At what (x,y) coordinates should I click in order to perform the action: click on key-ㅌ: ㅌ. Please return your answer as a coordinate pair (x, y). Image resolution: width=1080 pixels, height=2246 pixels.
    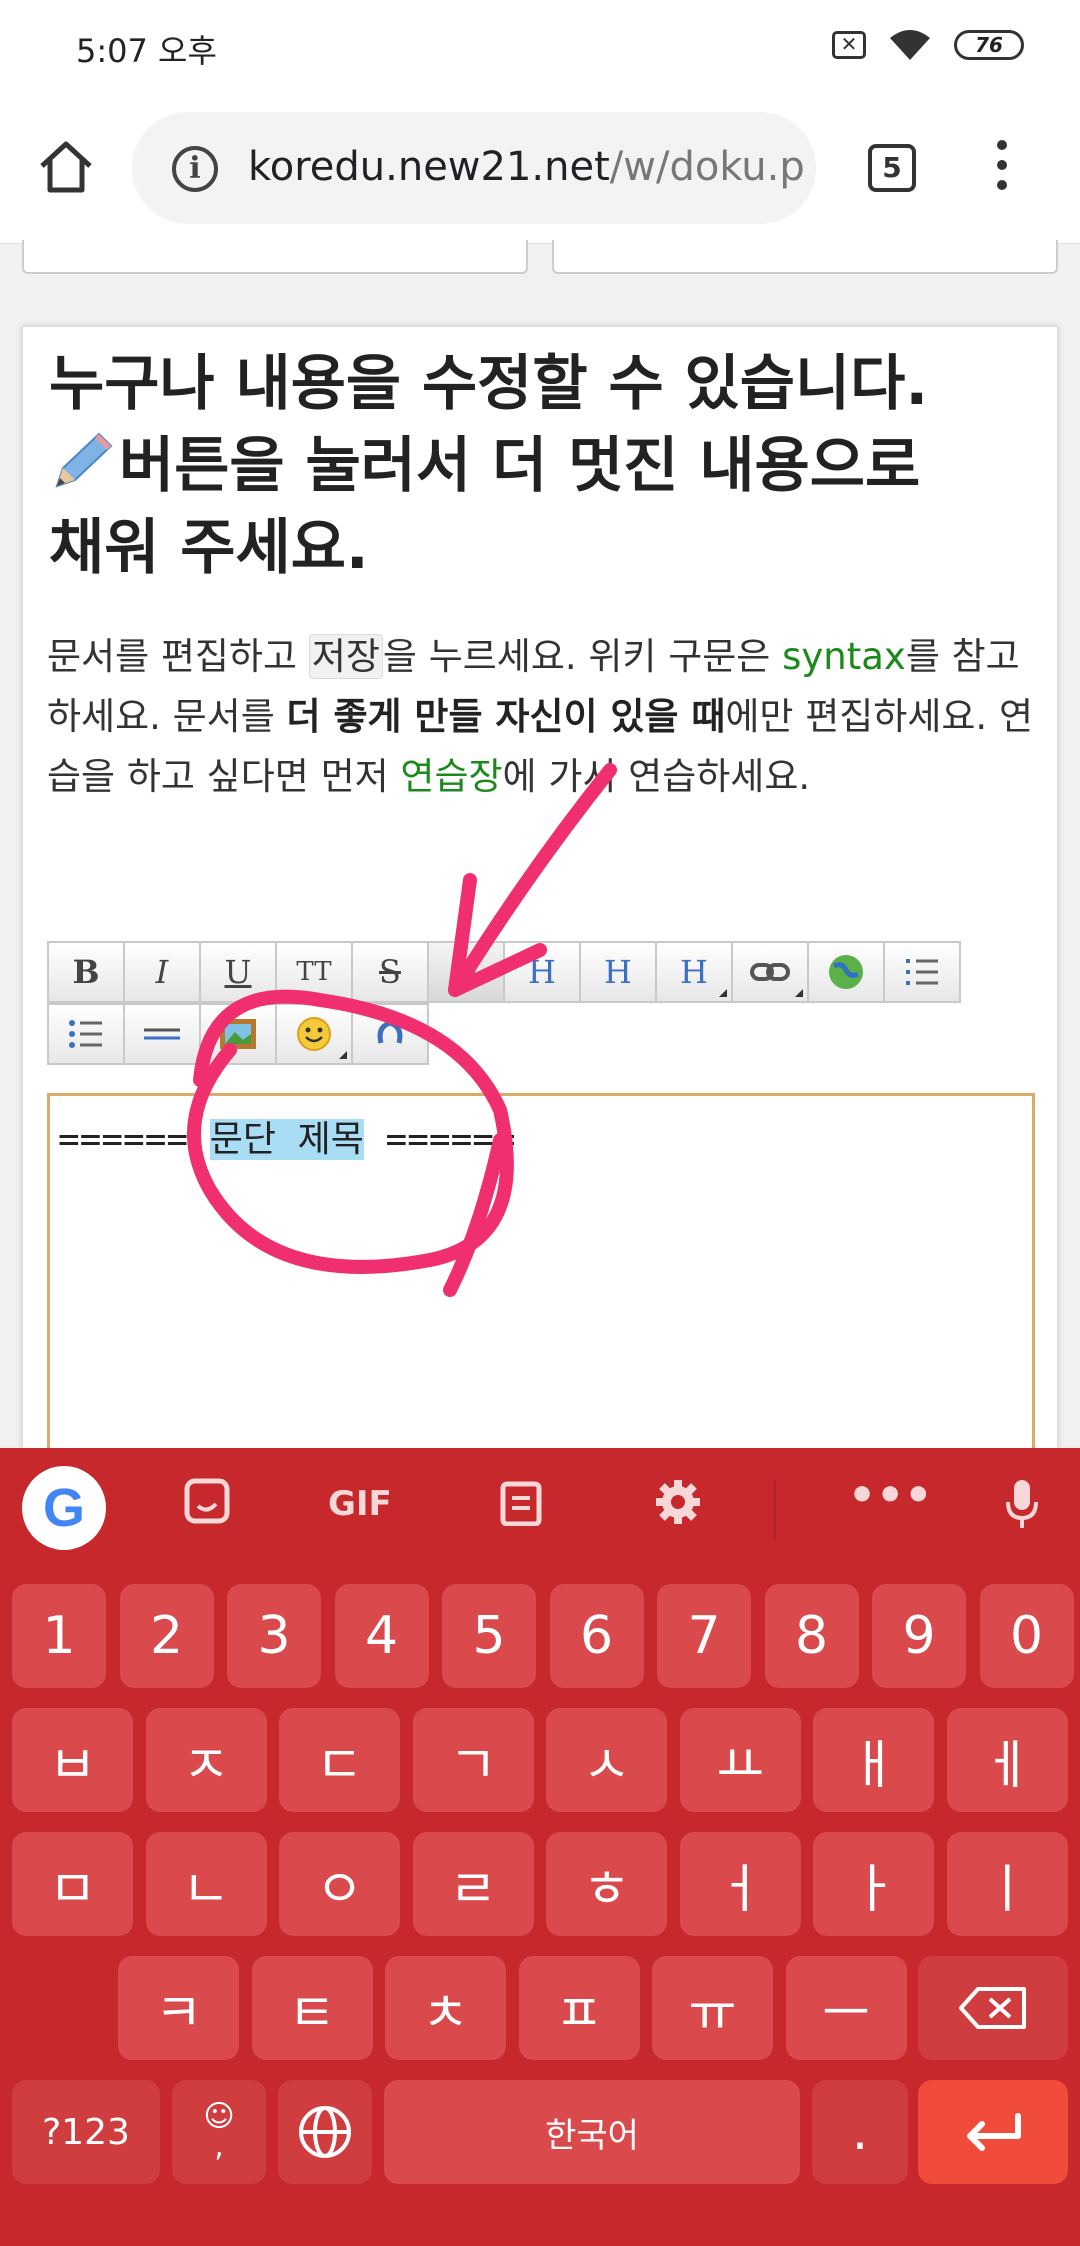
    Looking at the image, I should click on (312, 2008).